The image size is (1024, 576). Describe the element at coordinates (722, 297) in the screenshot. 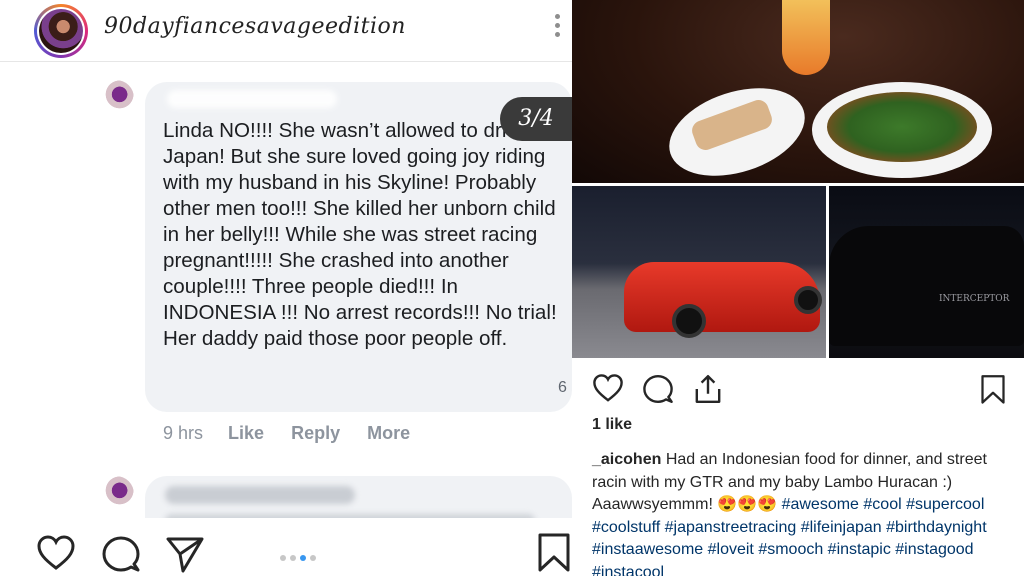

I see `red-car` at that location.